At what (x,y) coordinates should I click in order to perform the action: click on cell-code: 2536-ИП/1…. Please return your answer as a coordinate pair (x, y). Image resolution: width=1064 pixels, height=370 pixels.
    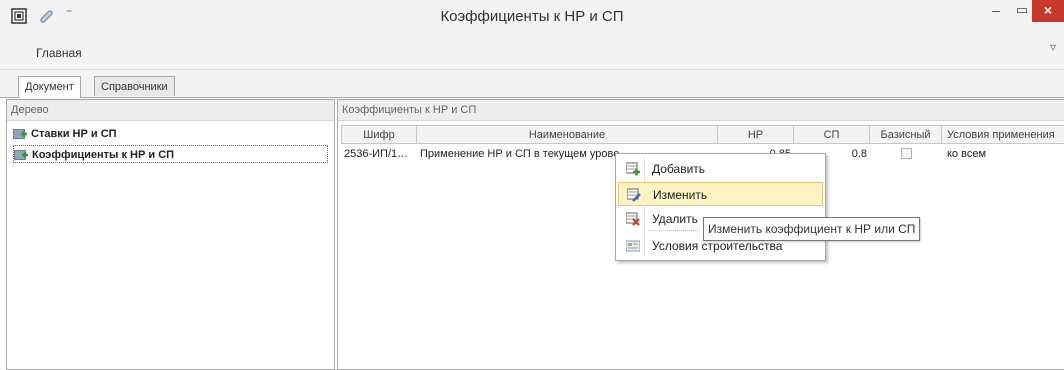
    Looking at the image, I should click on (376, 154).